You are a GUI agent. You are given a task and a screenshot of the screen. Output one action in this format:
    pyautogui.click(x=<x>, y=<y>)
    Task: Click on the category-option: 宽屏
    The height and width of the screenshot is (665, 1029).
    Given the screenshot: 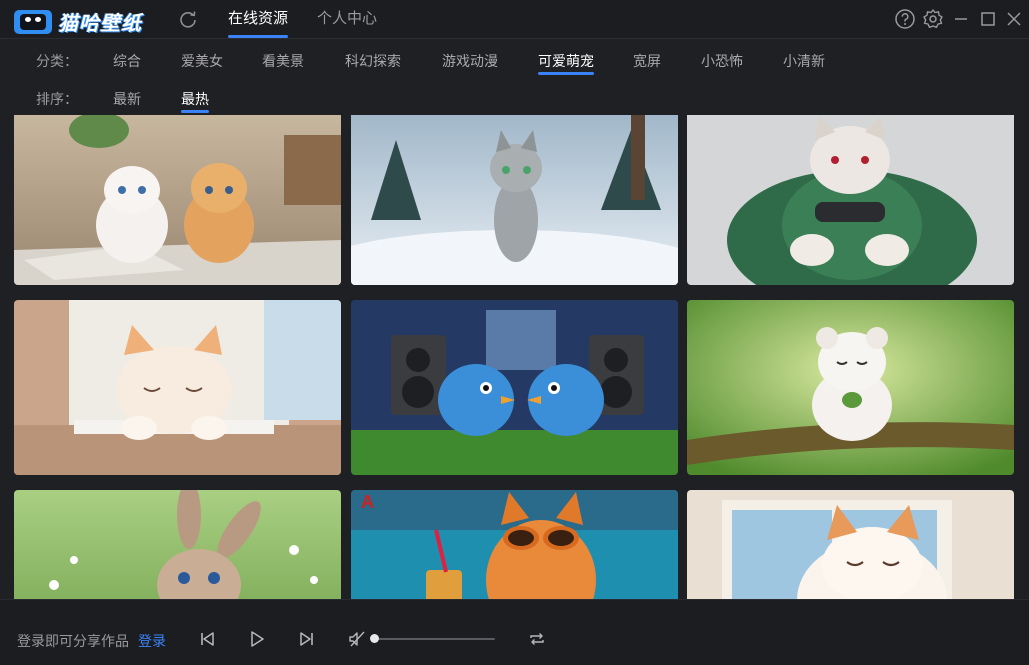 What is the action you would take?
    pyautogui.click(x=647, y=61)
    